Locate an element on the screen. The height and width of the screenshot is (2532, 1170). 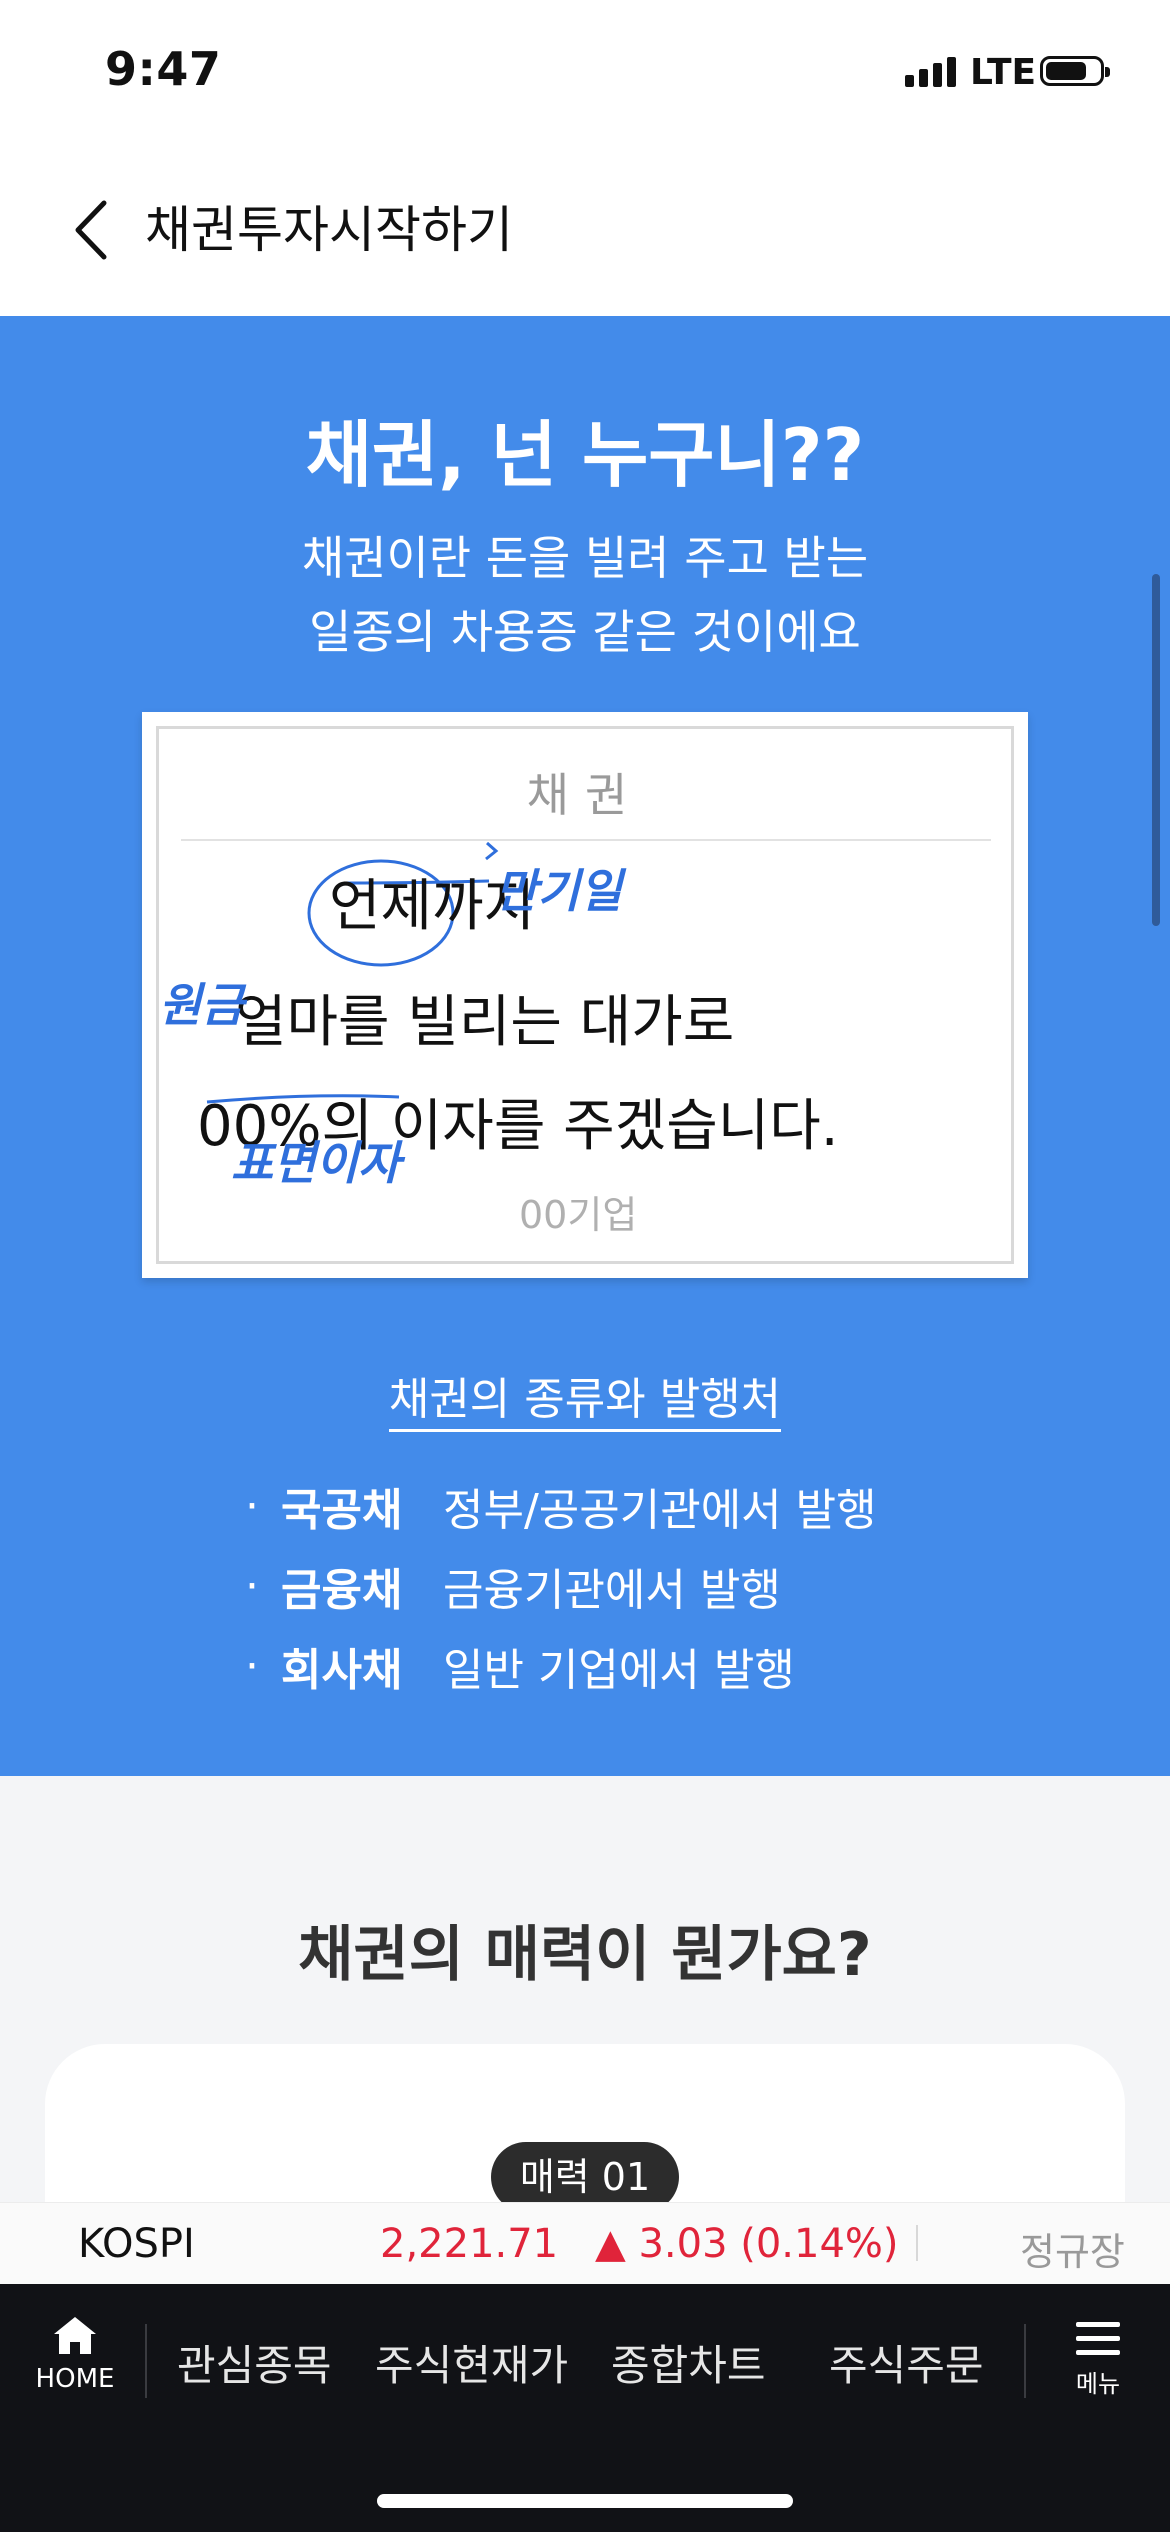
cellular-signal-icon is located at coordinates (930, 72).